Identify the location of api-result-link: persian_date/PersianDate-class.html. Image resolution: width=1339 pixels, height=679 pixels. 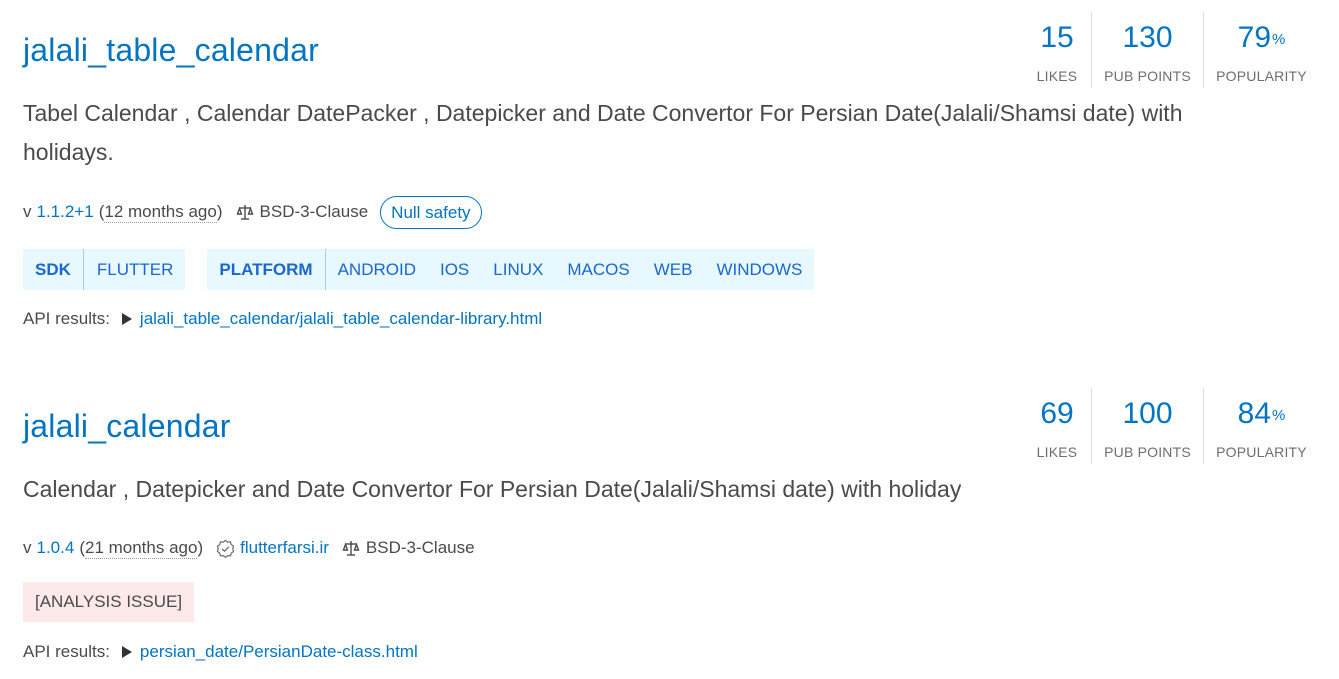
(279, 652).